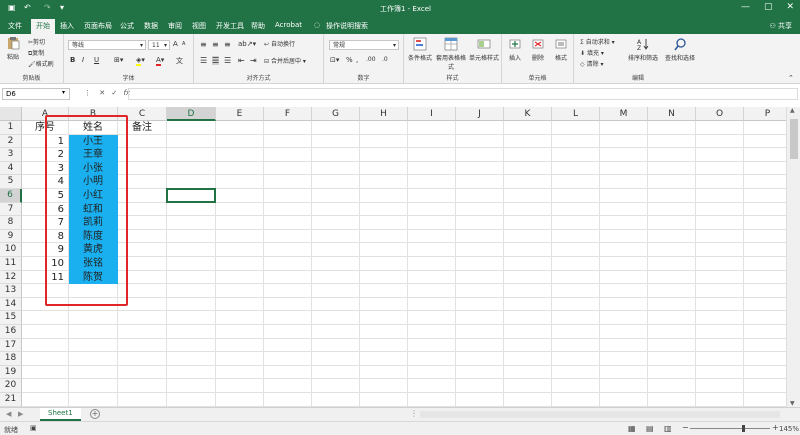 The image size is (800, 435). I want to click on copy-button: ⧉复制, so click(36, 53).